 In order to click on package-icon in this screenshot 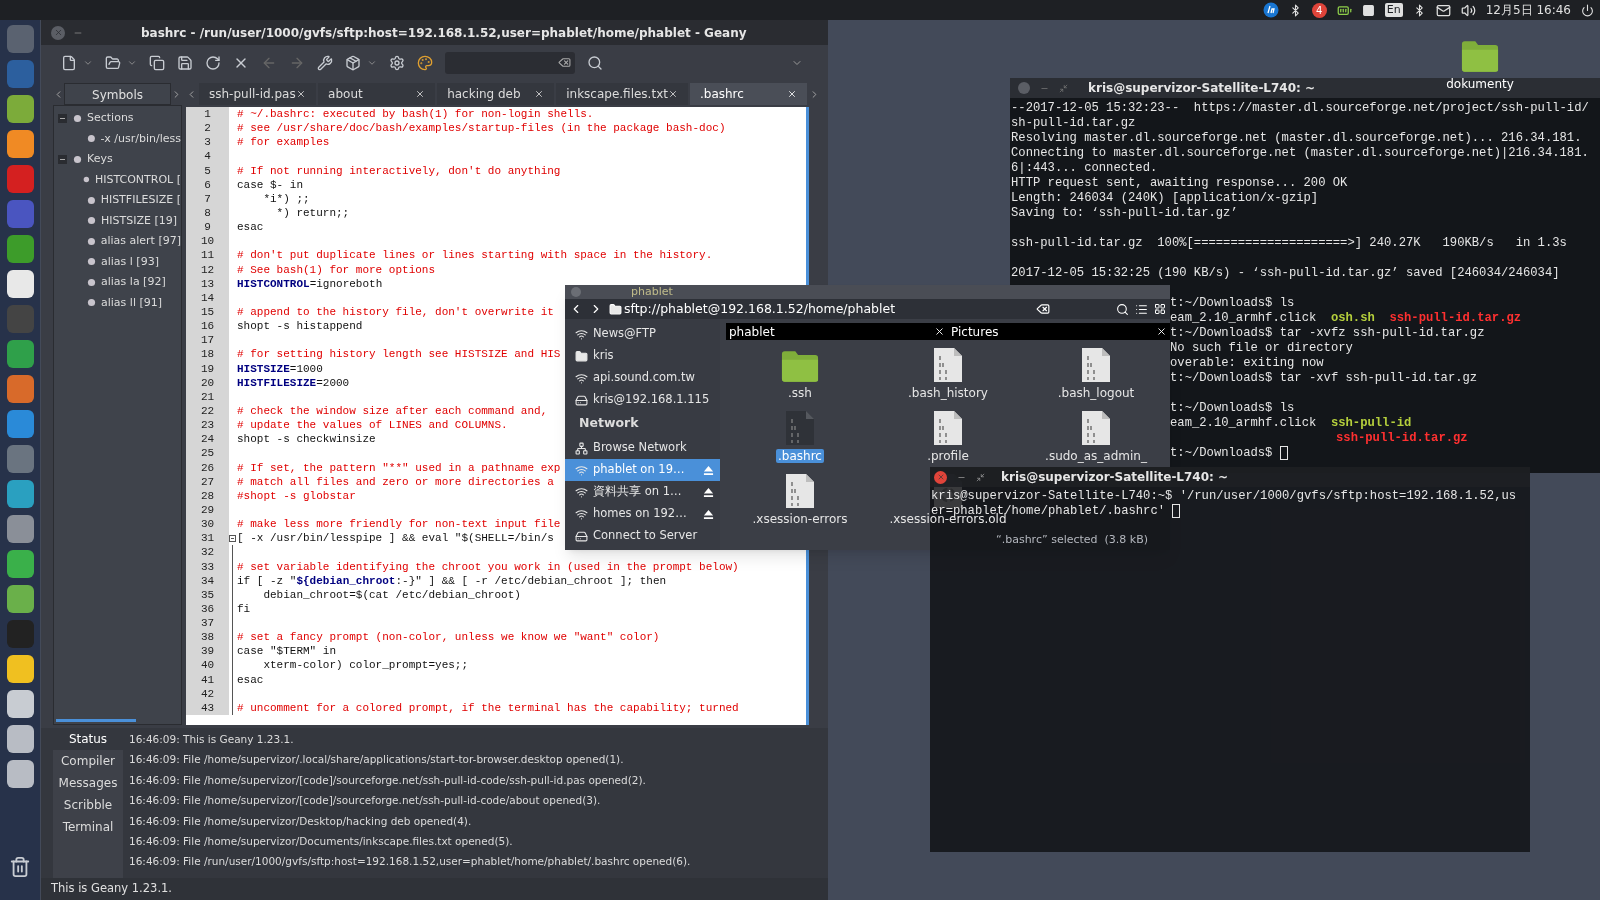, I will do `click(353, 62)`.